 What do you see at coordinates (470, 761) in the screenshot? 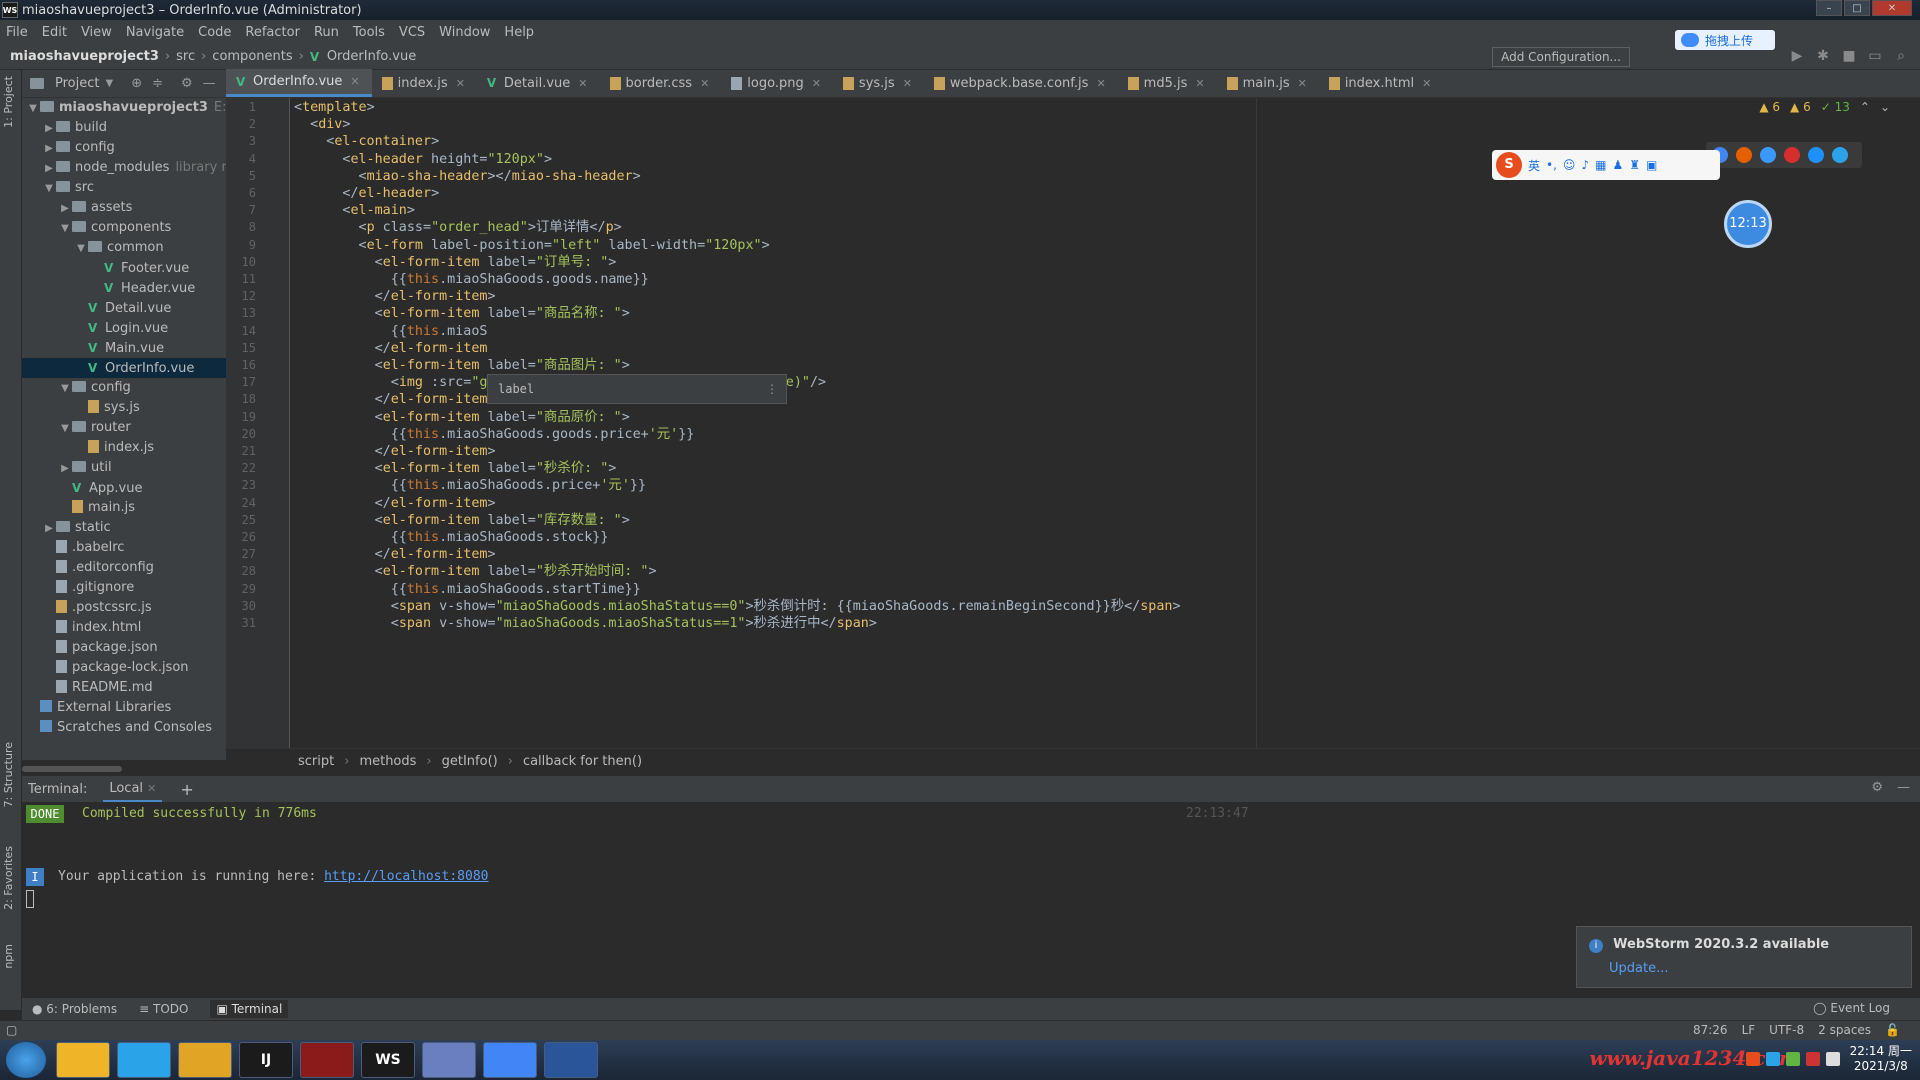
I see `editor-breadcrumb-item: getInfo()` at bounding box center [470, 761].